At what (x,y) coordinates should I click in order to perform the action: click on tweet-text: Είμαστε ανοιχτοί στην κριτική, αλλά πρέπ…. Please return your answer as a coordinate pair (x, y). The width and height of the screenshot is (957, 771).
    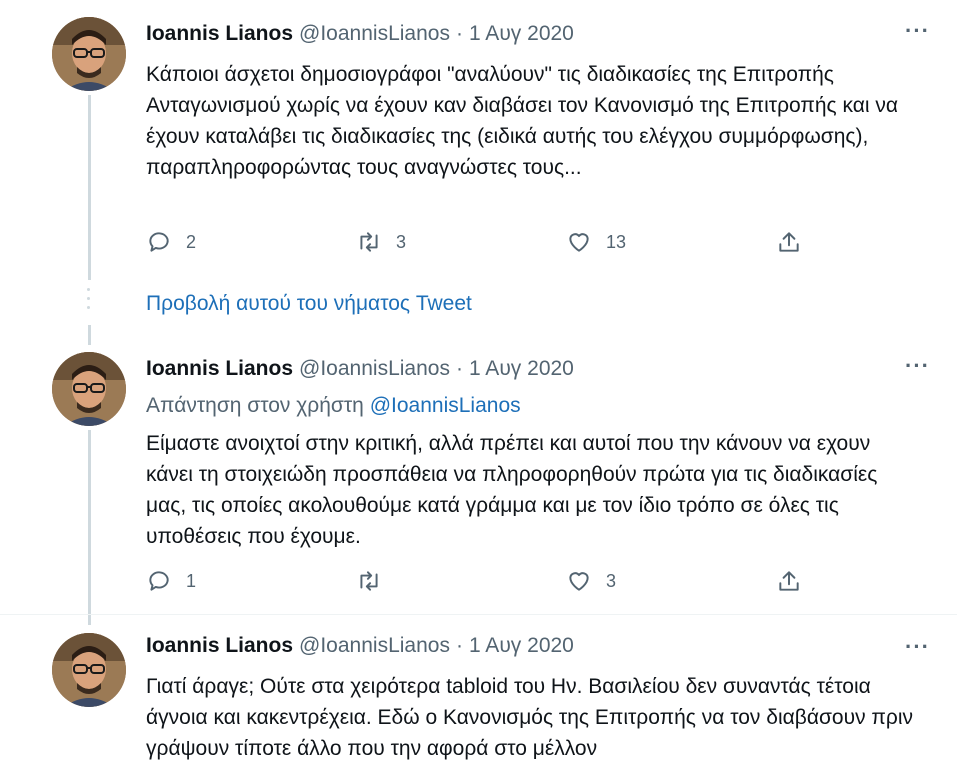
    Looking at the image, I should click on (512, 490).